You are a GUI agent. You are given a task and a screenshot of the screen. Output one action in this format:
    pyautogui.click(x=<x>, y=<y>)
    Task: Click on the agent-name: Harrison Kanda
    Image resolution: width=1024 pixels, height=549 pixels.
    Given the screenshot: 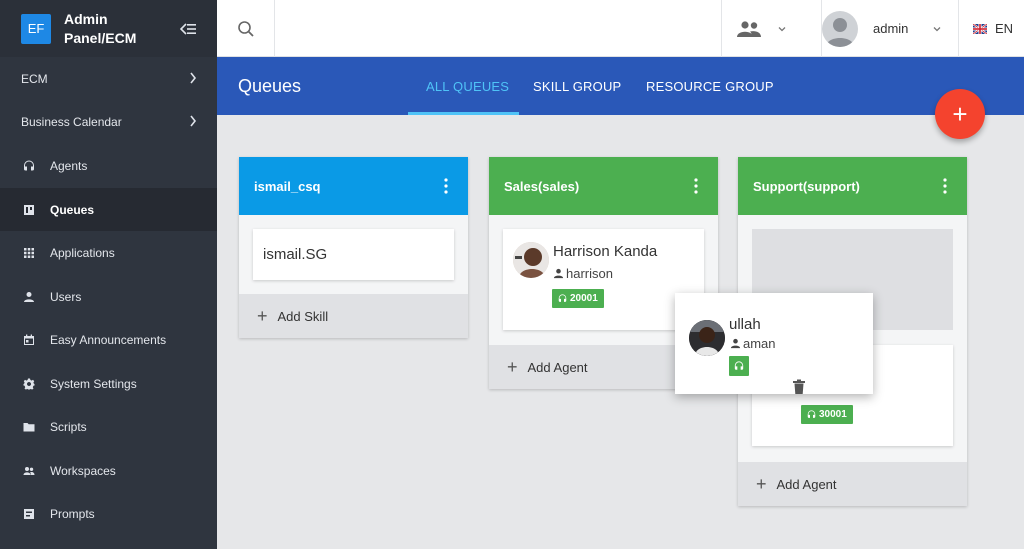 What is the action you would take?
    pyautogui.click(x=605, y=251)
    